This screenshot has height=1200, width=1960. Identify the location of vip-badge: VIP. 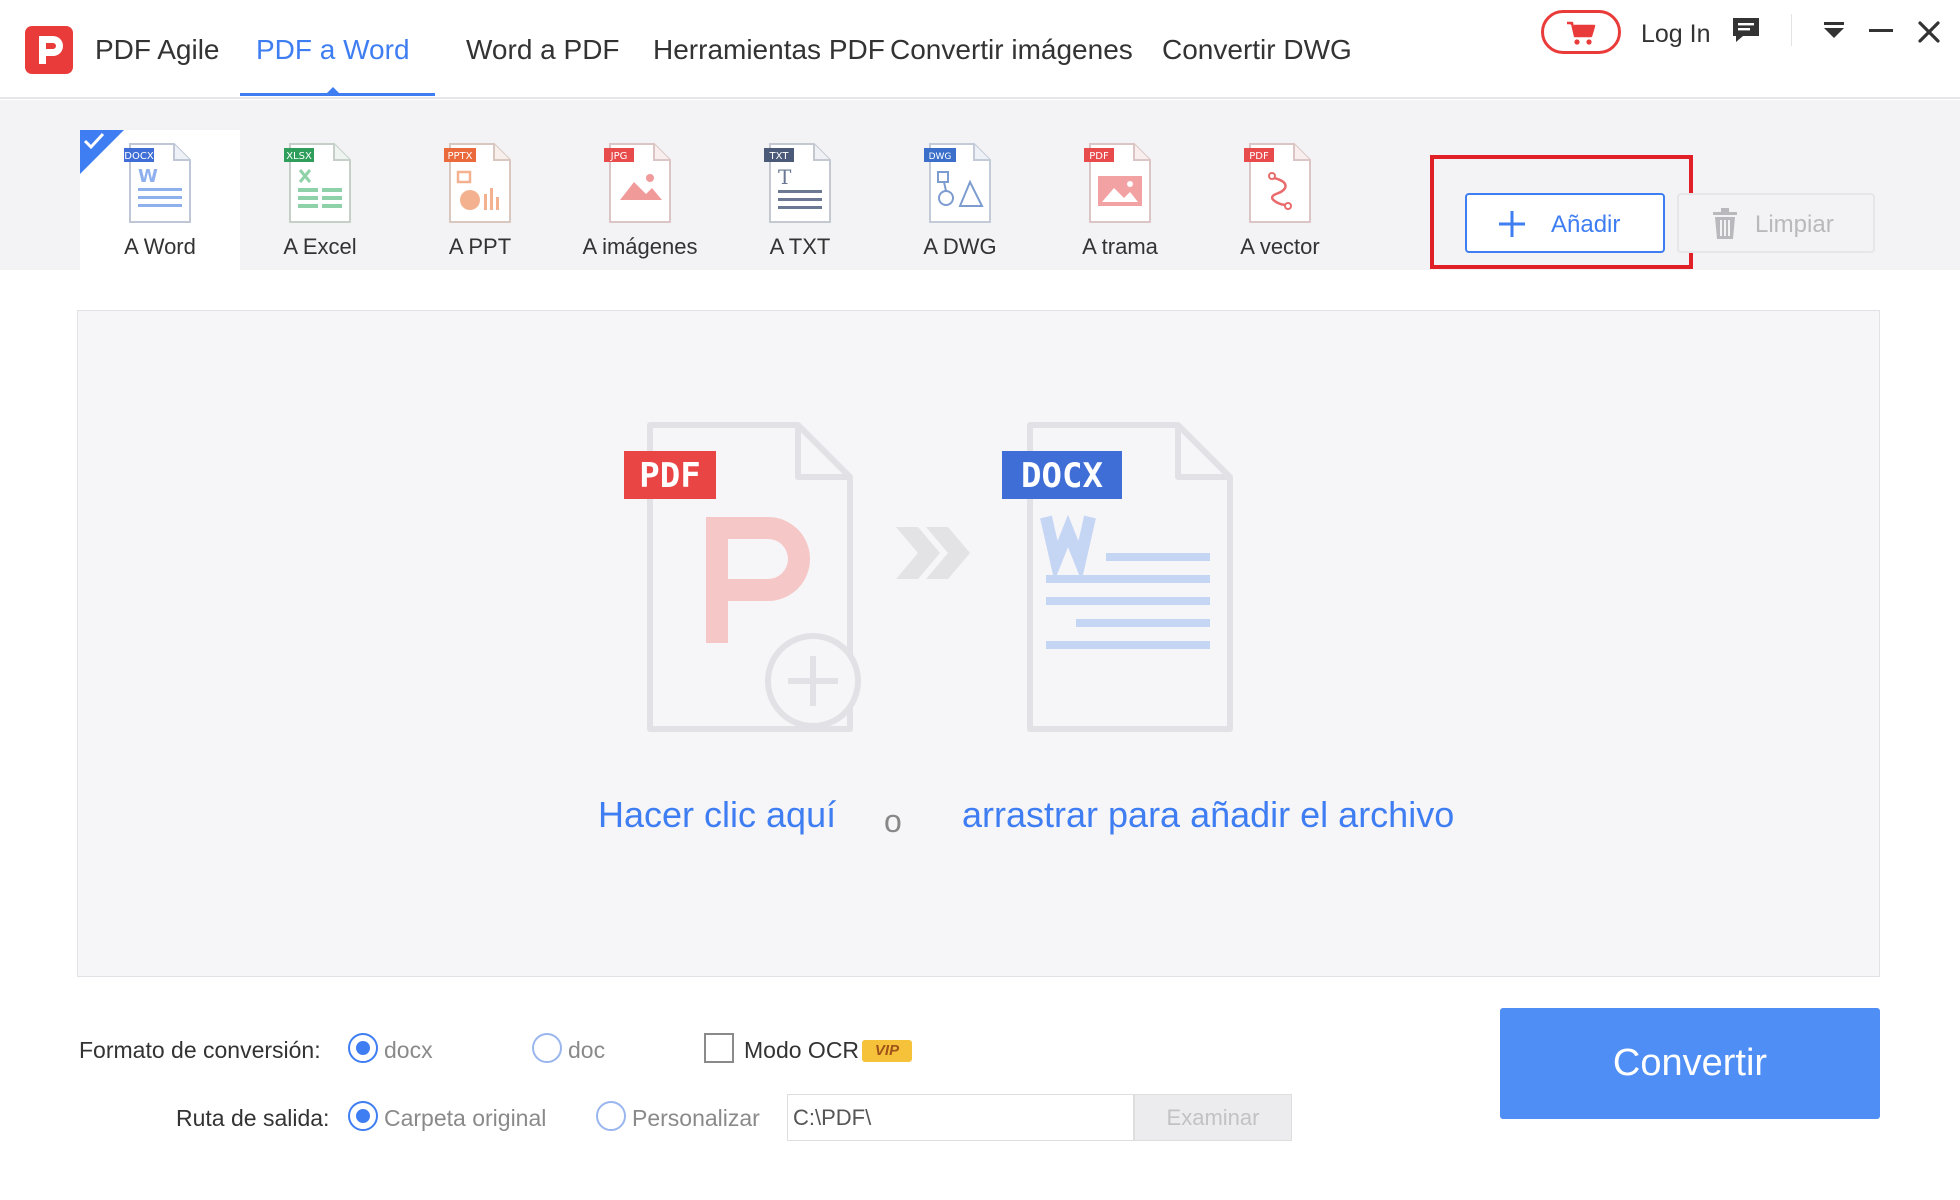
(887, 1051).